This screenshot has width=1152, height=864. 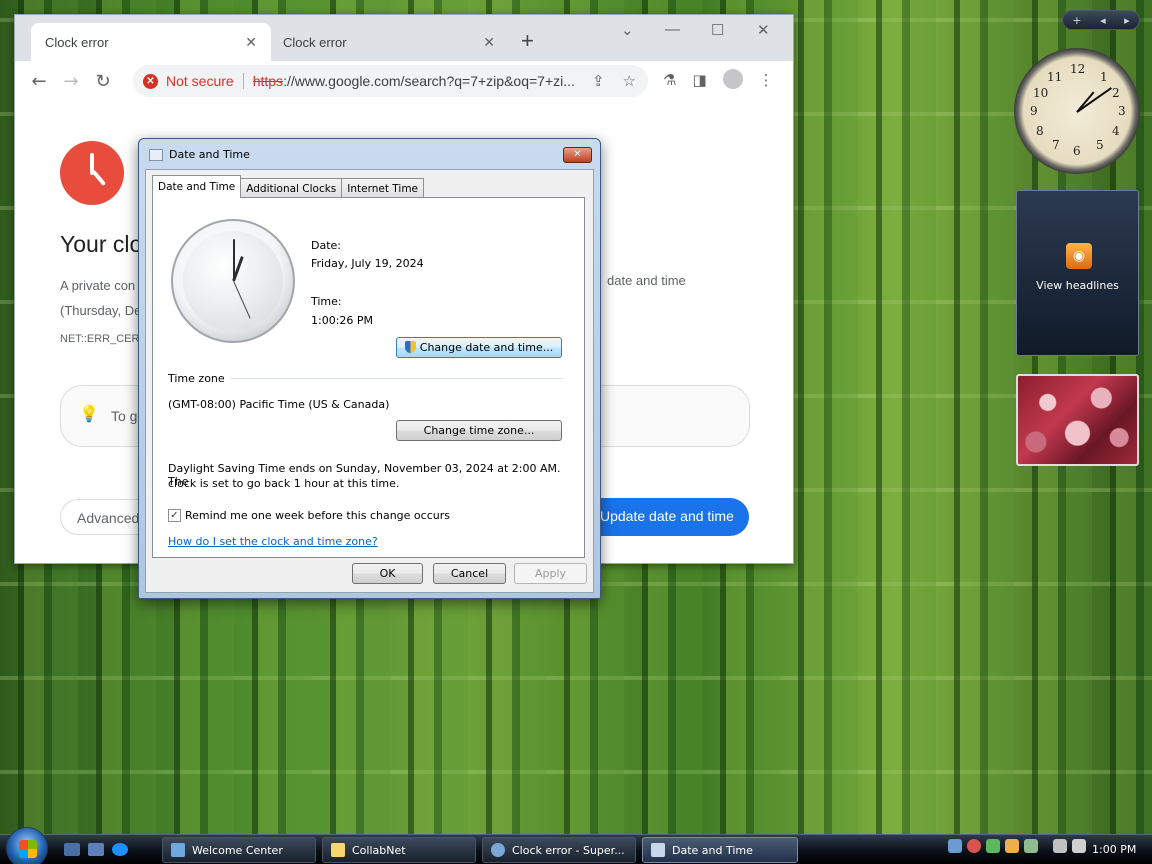 I want to click on time-zone-value: (GMT-08:00) Pacific Time (US & Canada), so click(x=279, y=404).